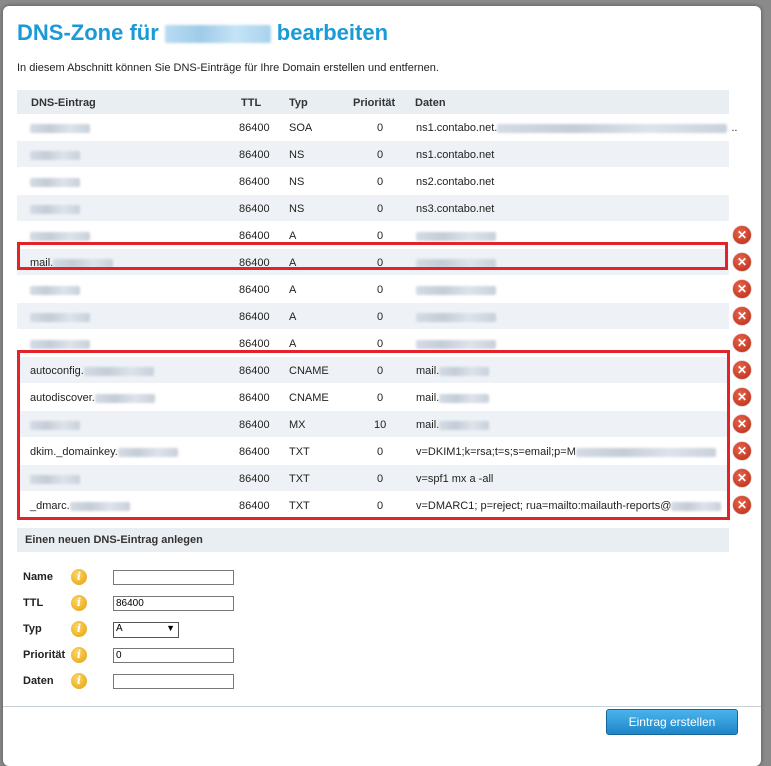 This screenshot has height=766, width=771. I want to click on record-type-text: TXT, so click(299, 452).